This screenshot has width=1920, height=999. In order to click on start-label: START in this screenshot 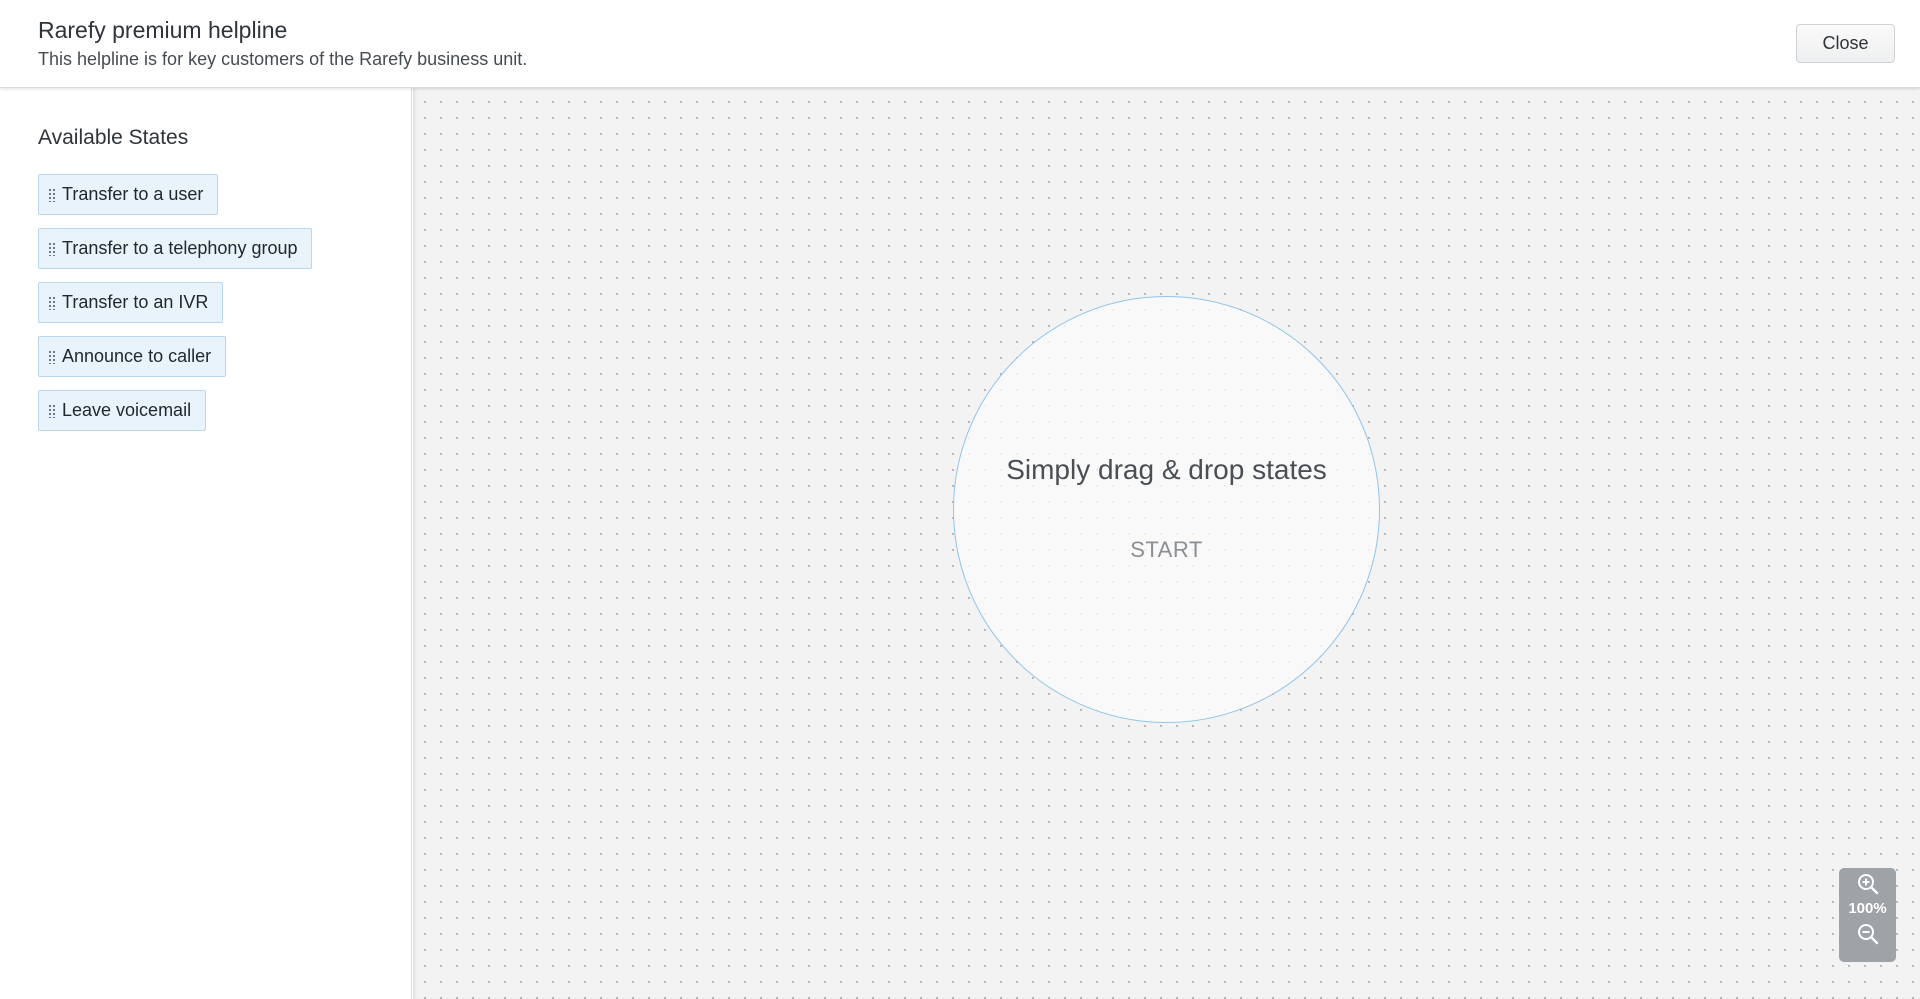, I will do `click(1166, 549)`.